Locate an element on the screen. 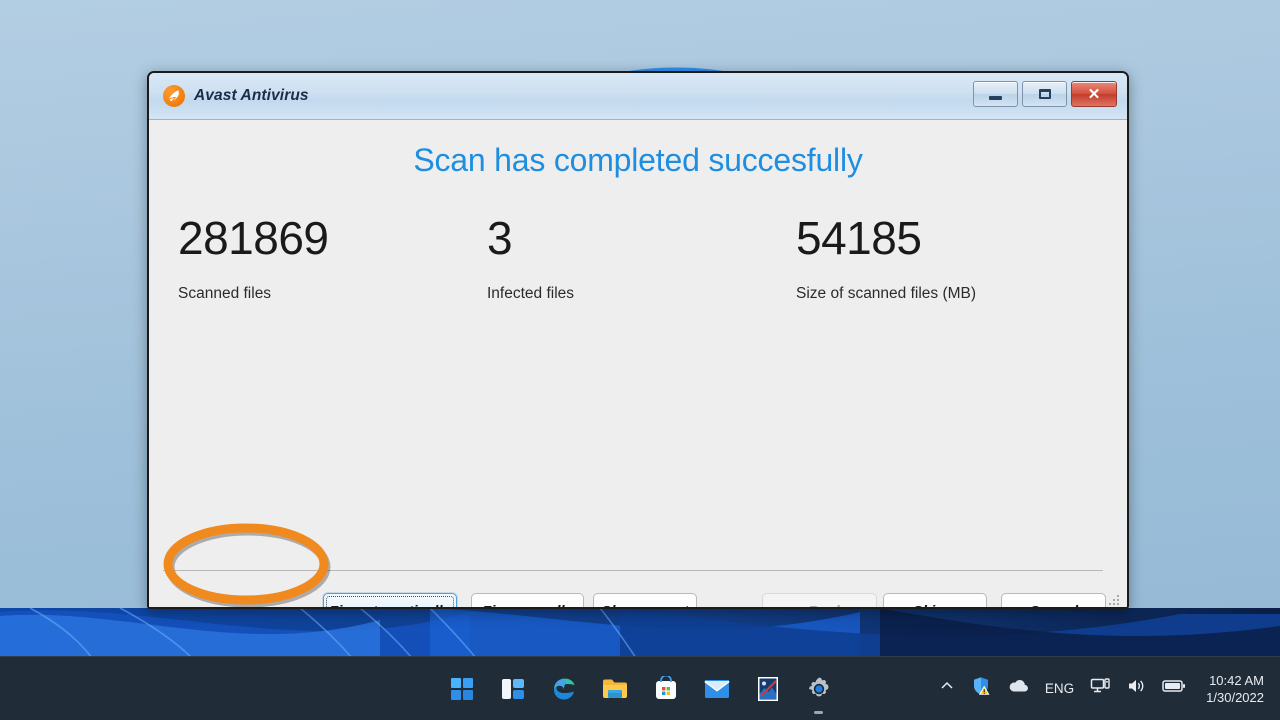 The image size is (1280, 720). microsoft-store-icon is located at coordinates (666, 689).